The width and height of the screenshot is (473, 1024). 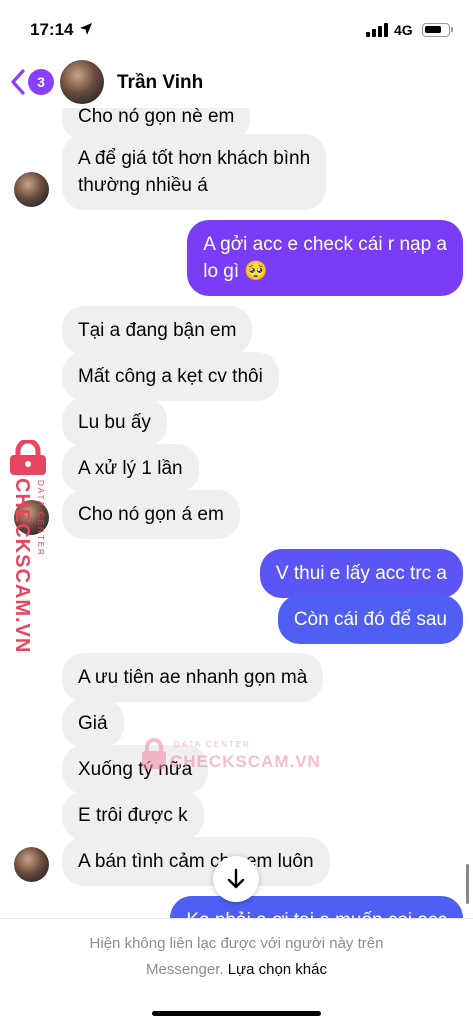 What do you see at coordinates (185, 969) in the screenshot?
I see `notice-line-2: Messenger.` at bounding box center [185, 969].